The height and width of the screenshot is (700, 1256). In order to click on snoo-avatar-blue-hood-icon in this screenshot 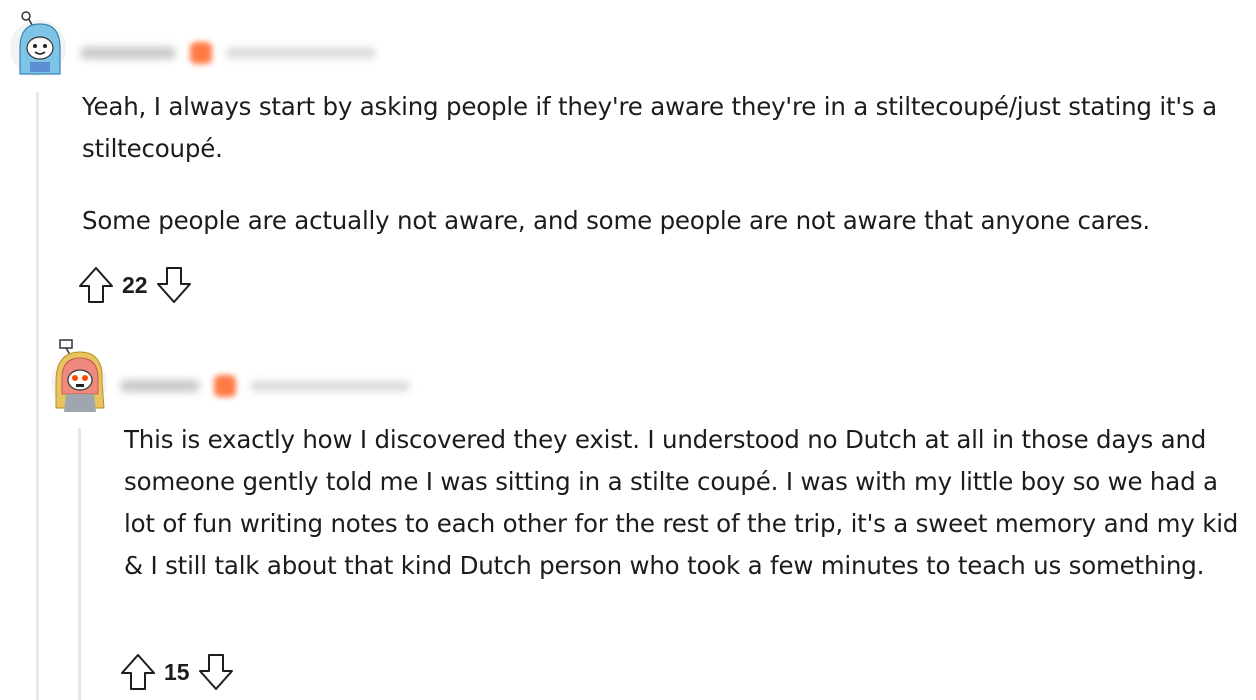, I will do `click(38, 43)`.